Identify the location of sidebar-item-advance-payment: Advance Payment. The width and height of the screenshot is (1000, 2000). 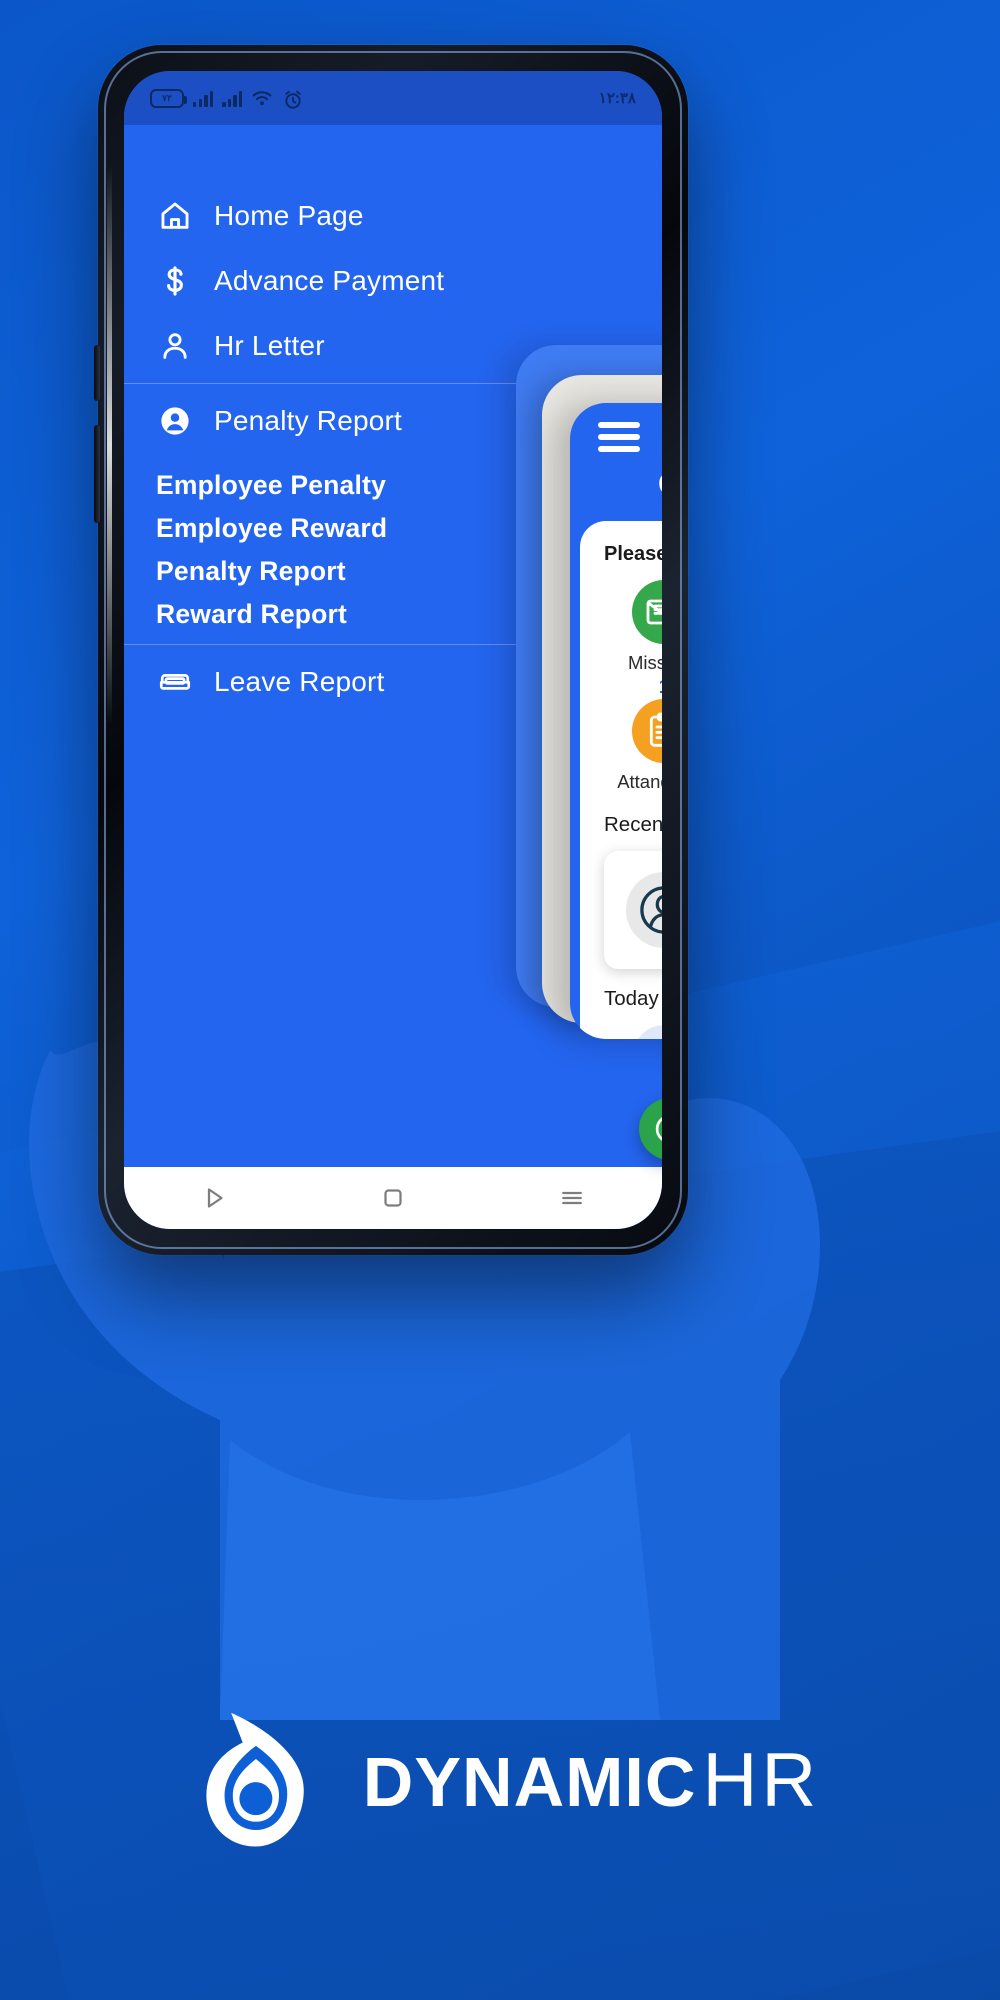
(393, 281).